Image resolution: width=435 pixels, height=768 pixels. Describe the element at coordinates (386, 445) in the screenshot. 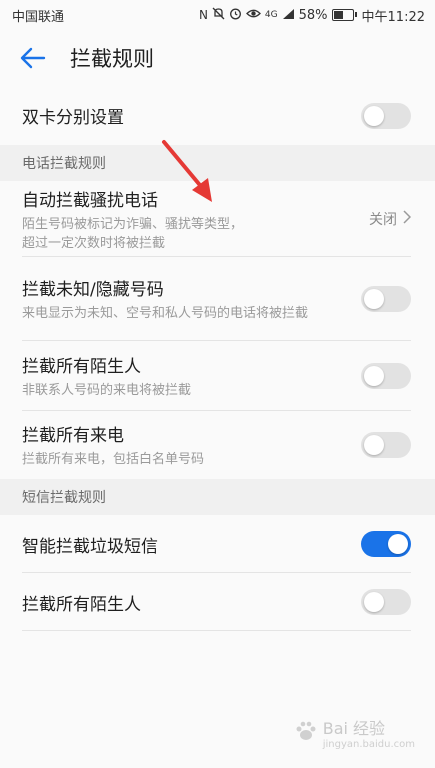

I see `all-calls-toggle` at that location.